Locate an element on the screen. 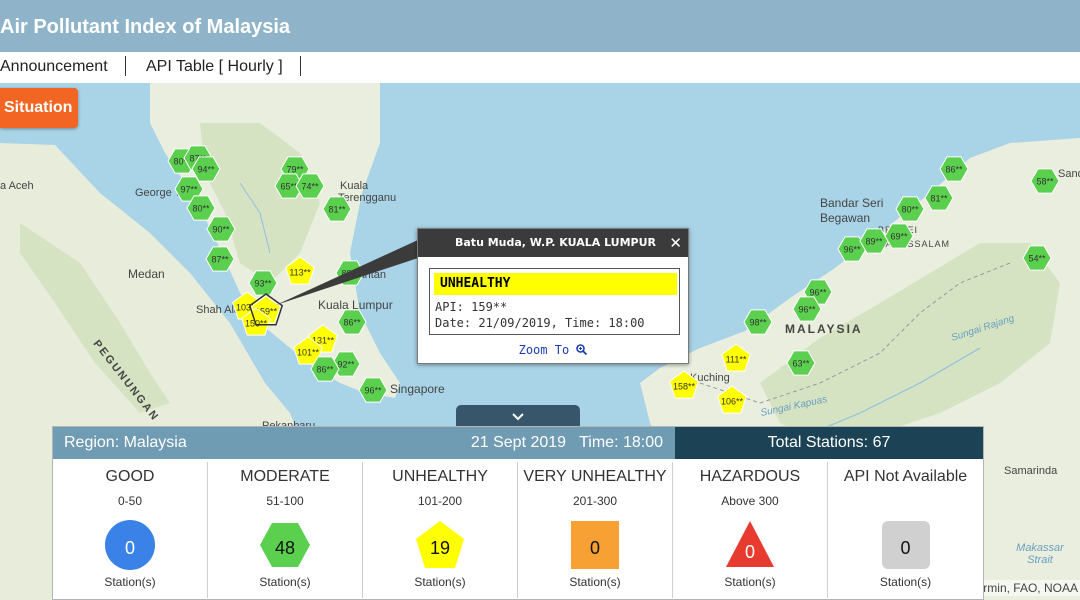 This screenshot has width=1080, height=600. region-label: Region: Malaysia is located at coordinates (125, 442).